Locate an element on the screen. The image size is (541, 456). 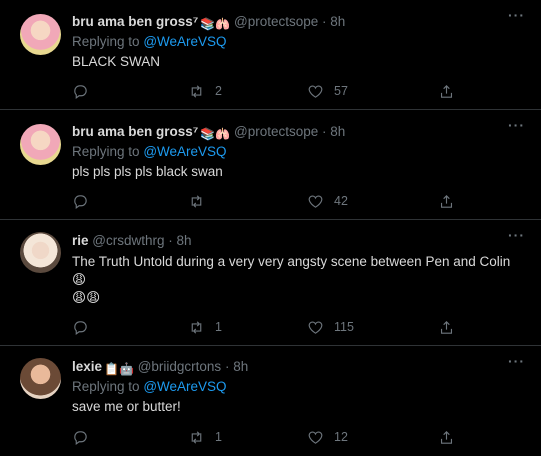
tweet-text-continued: 😩😩 is located at coordinates (86, 297).